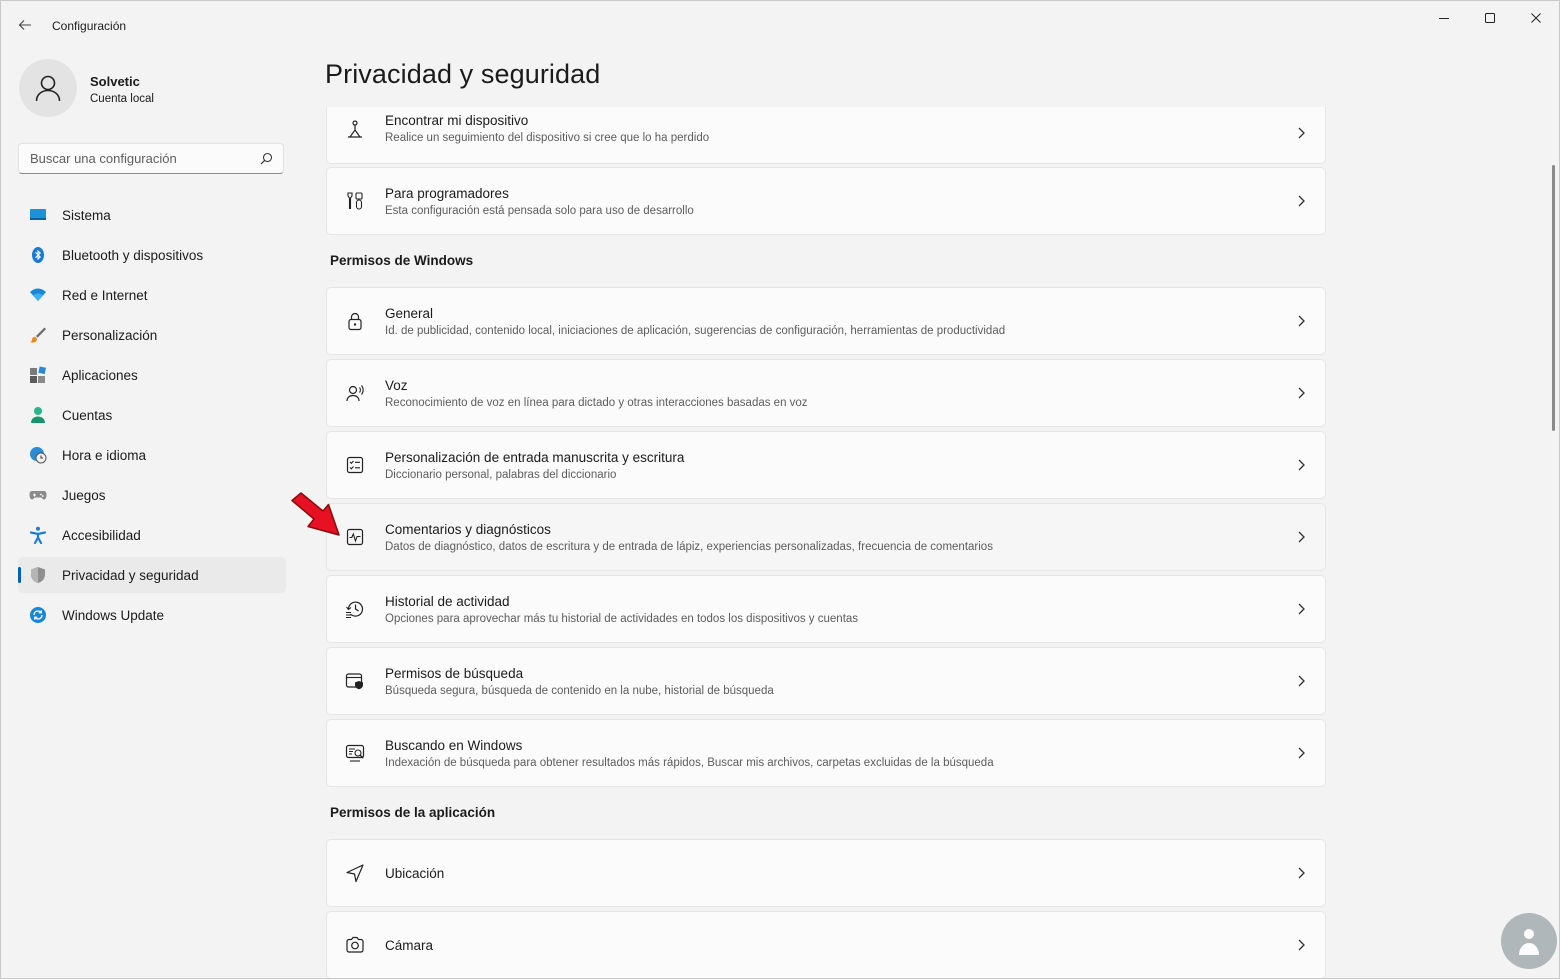 This screenshot has height=979, width=1560. Describe the element at coordinates (89, 26) in the screenshot. I see `app-title: Configuración` at that location.